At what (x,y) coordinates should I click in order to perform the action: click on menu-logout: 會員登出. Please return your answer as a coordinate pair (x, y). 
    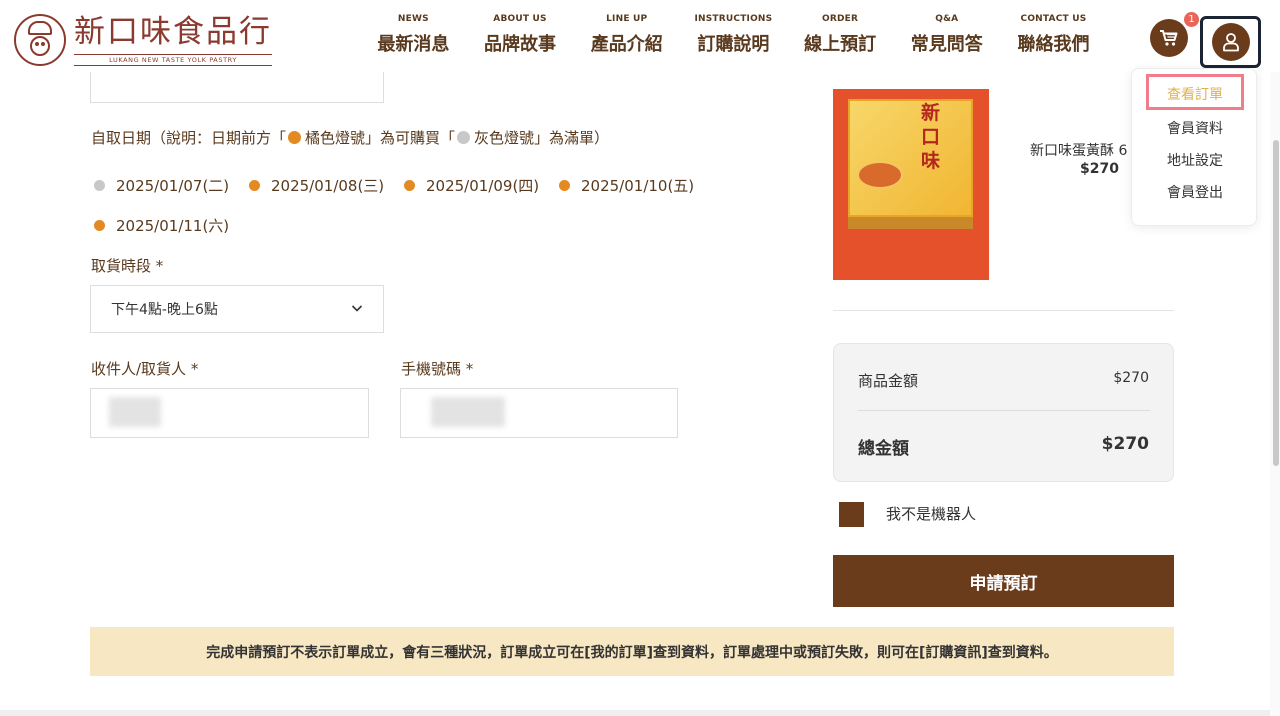
    Looking at the image, I should click on (1195, 192).